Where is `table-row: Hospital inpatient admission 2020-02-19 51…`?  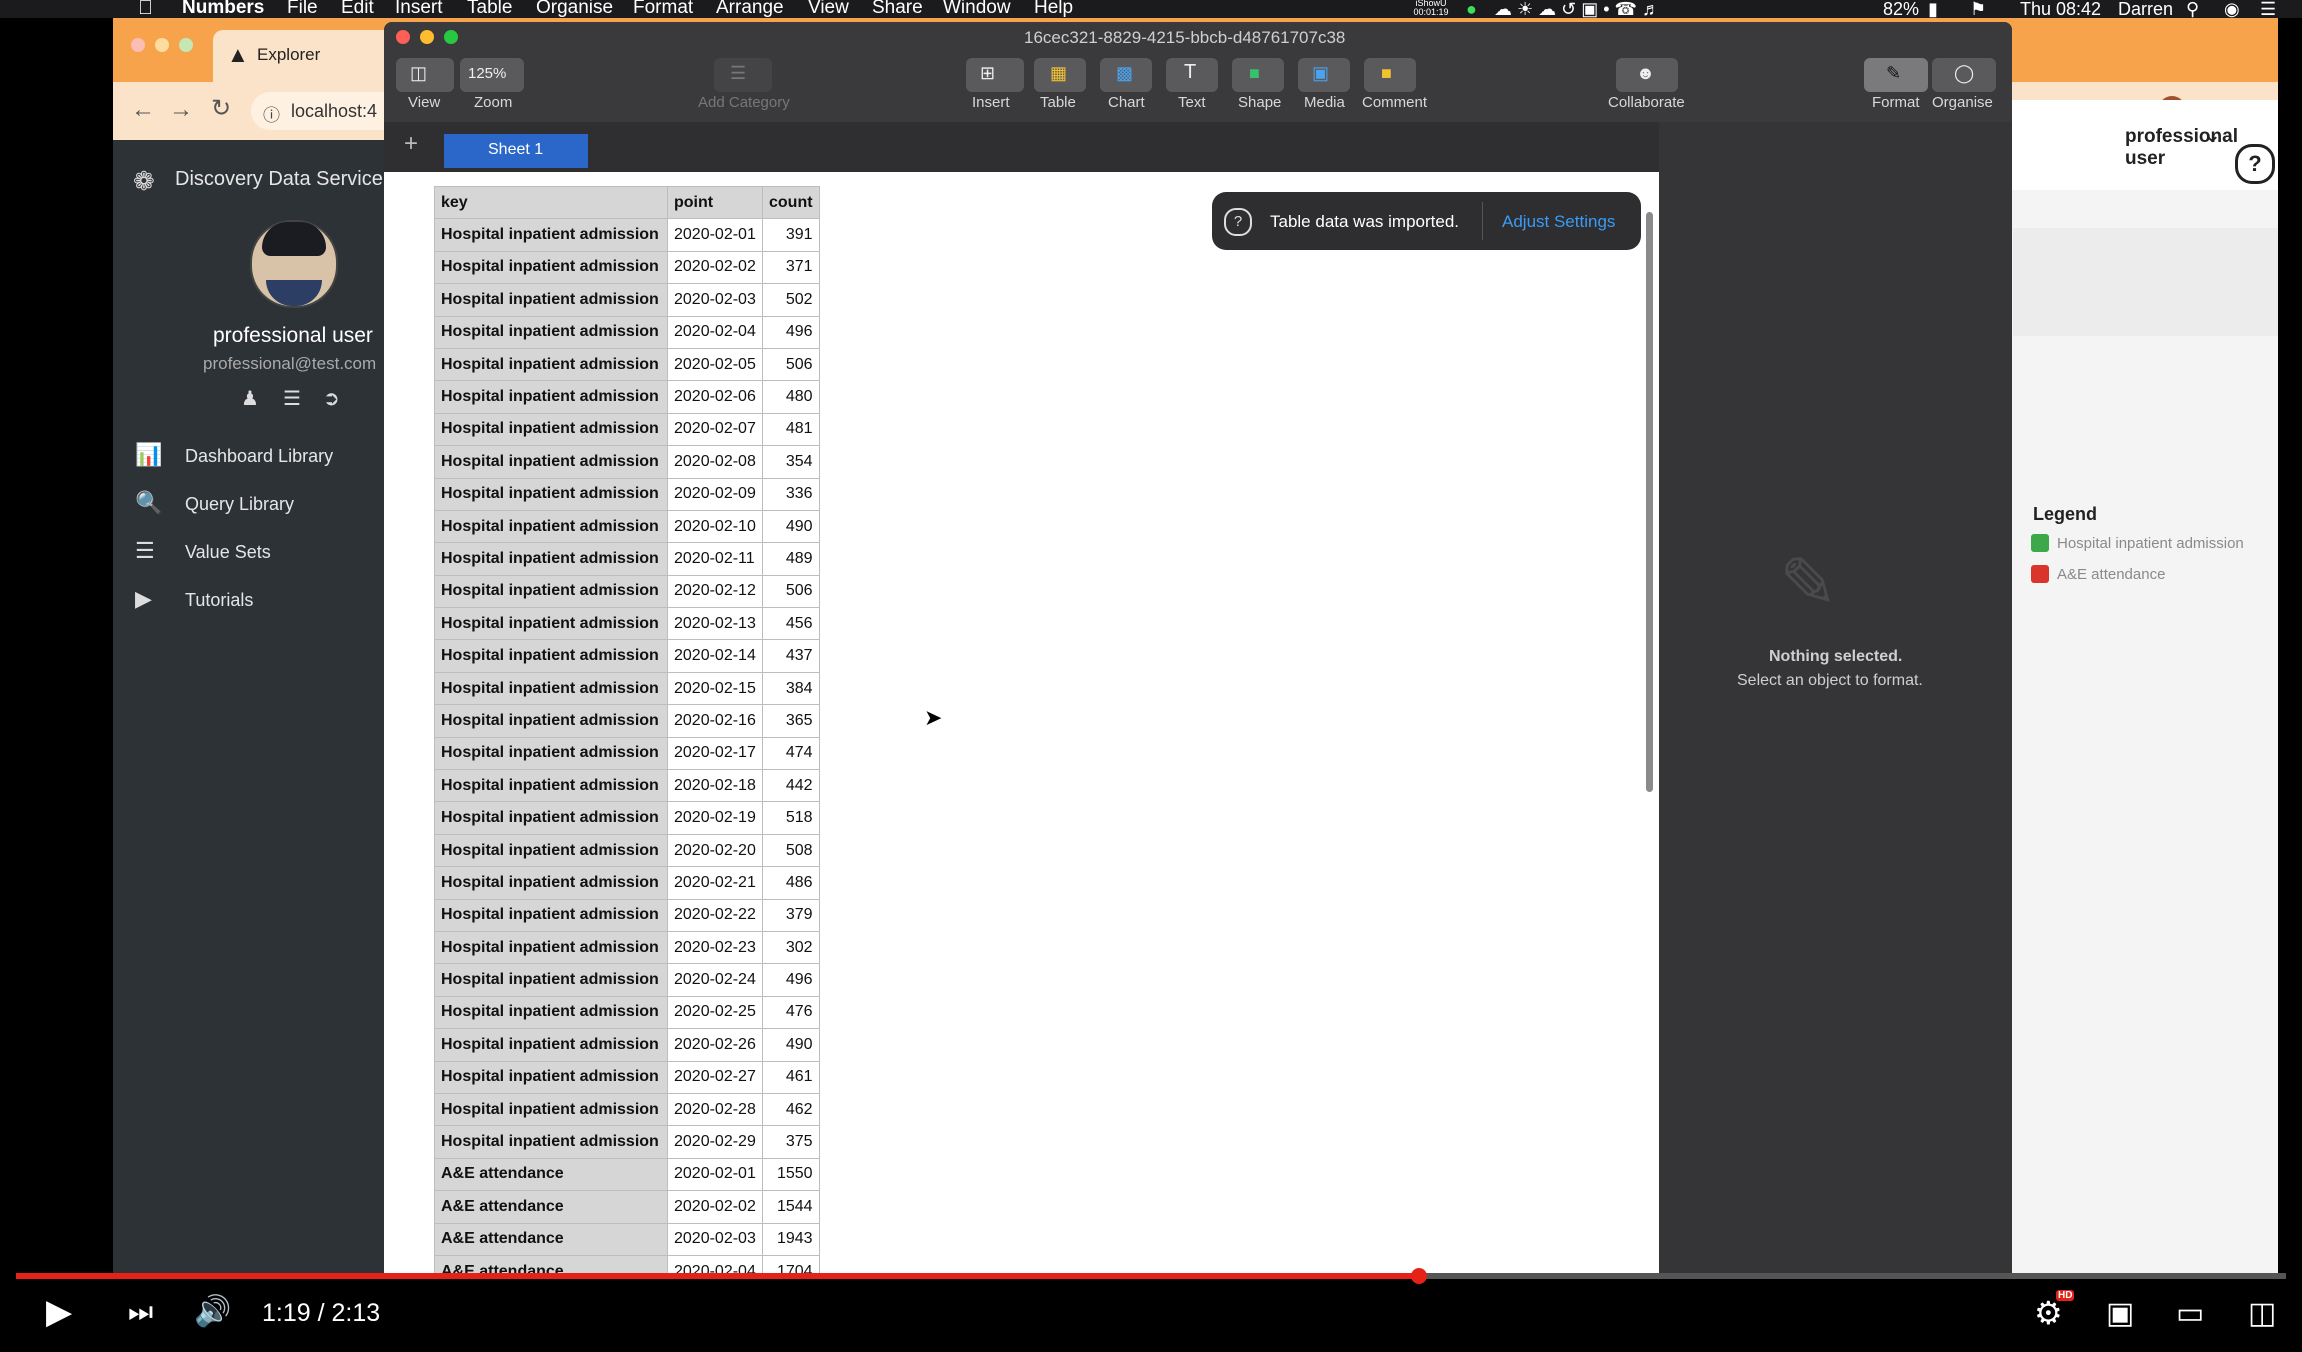 table-row: Hospital inpatient admission 2020-02-19 51… is located at coordinates (627, 818).